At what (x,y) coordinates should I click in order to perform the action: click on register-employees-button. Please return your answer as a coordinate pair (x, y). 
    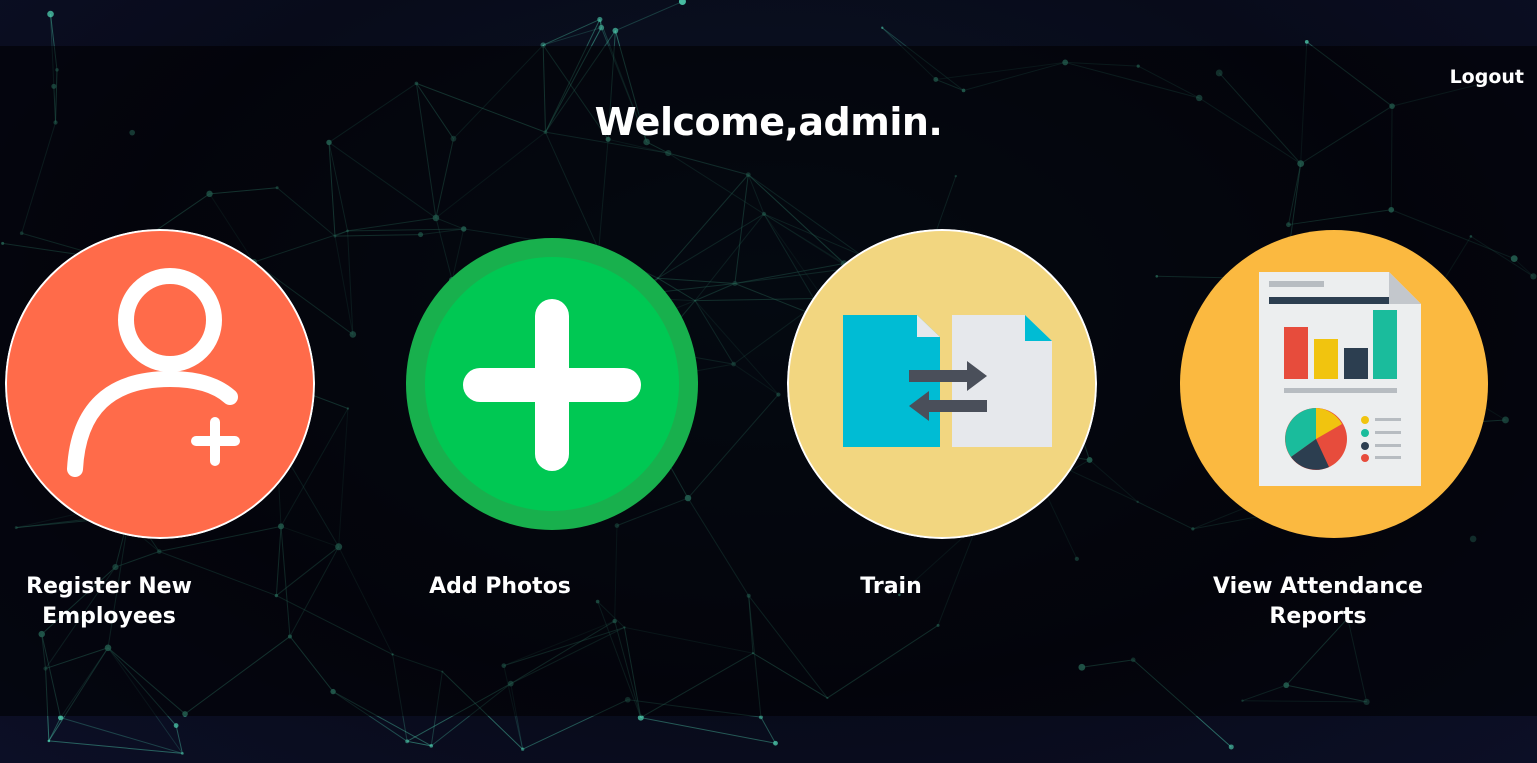
    Looking at the image, I should click on (160, 384).